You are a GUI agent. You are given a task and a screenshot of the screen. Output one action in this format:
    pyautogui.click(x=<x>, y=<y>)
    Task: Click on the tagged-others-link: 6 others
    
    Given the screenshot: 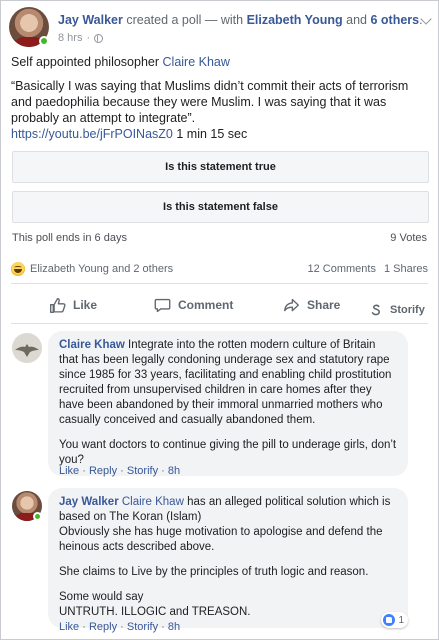 What is the action you would take?
    pyautogui.click(x=394, y=20)
    